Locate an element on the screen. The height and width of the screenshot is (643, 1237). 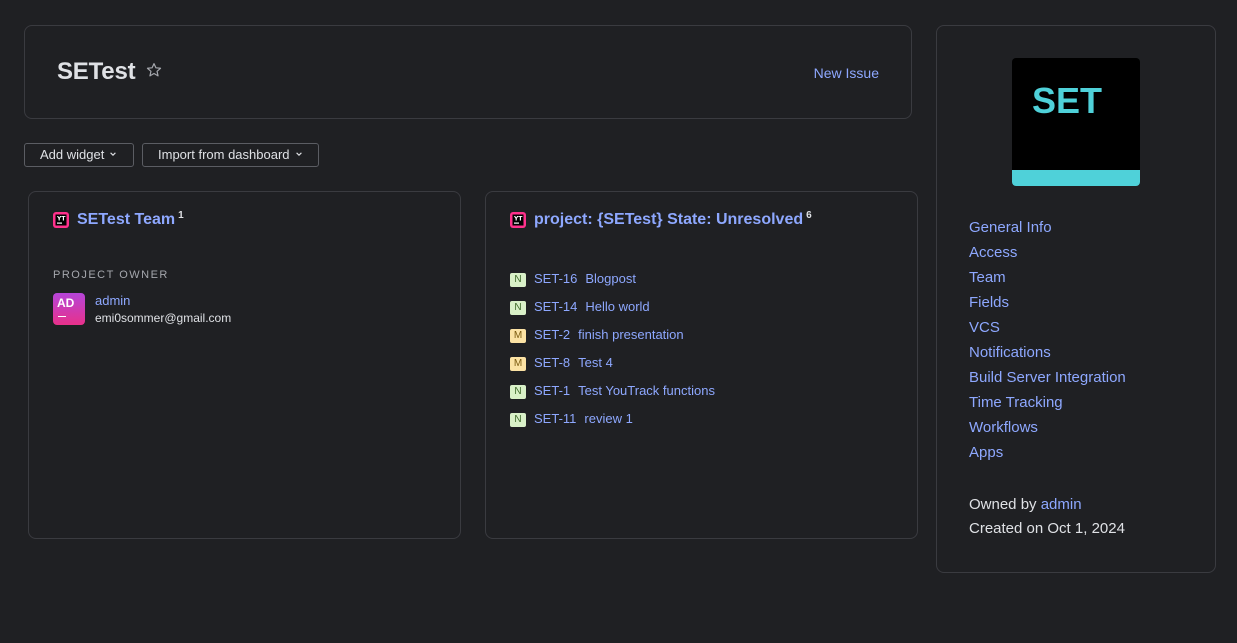
sidebar-link-workflows: Workflows is located at coordinates (1003, 427).